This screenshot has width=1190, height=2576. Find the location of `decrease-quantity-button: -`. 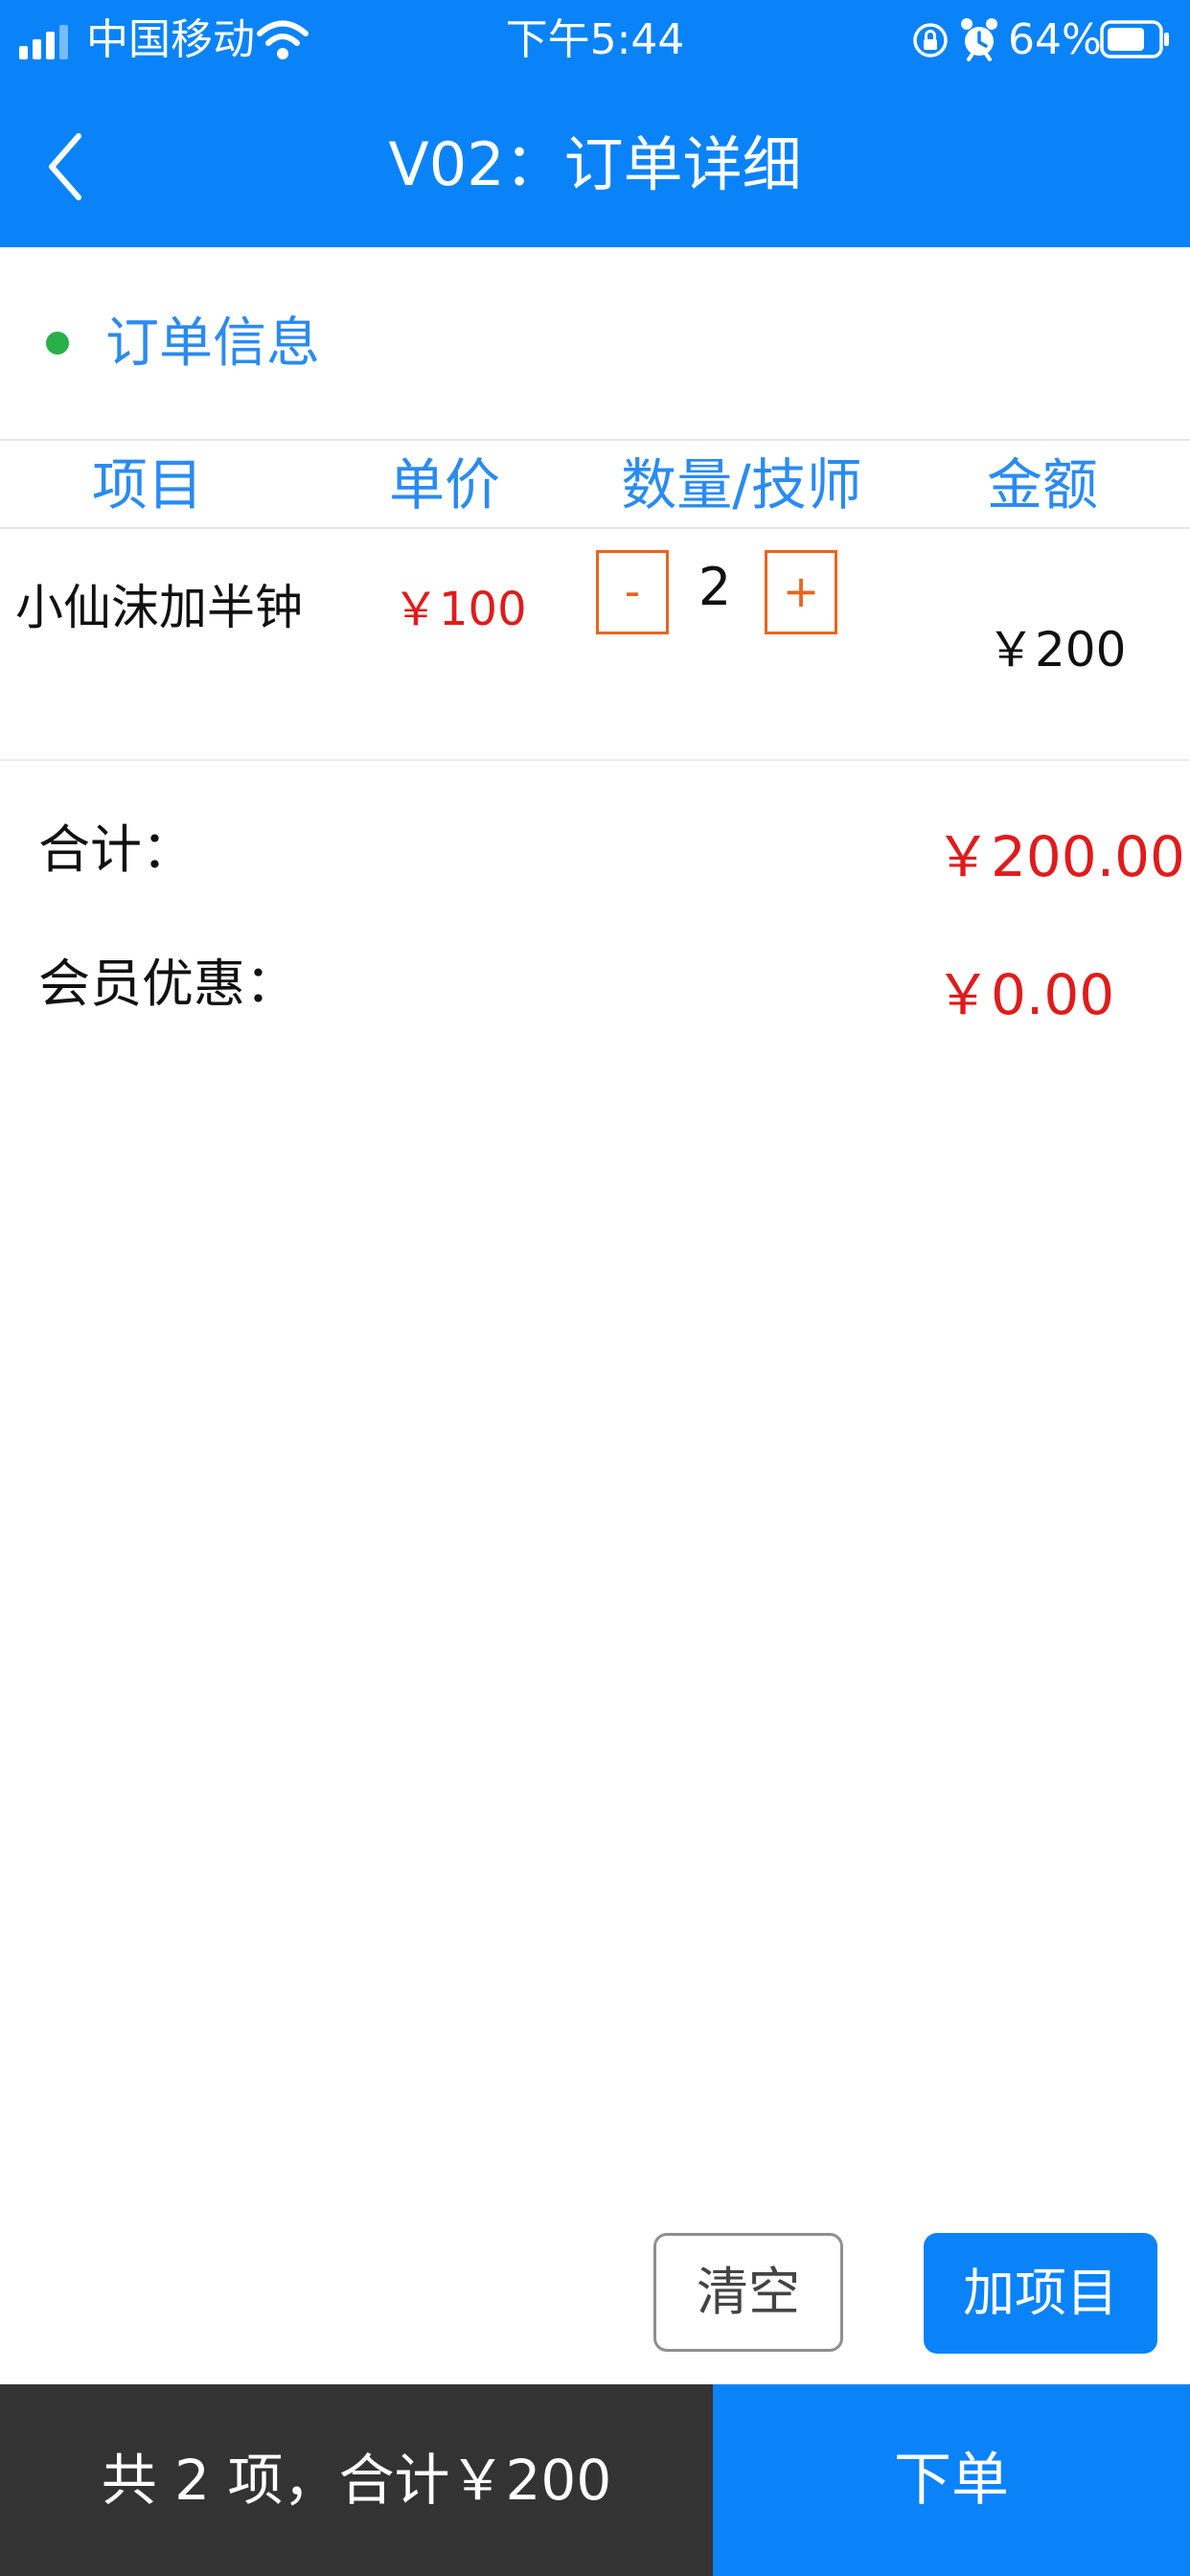

decrease-quantity-button: - is located at coordinates (633, 592).